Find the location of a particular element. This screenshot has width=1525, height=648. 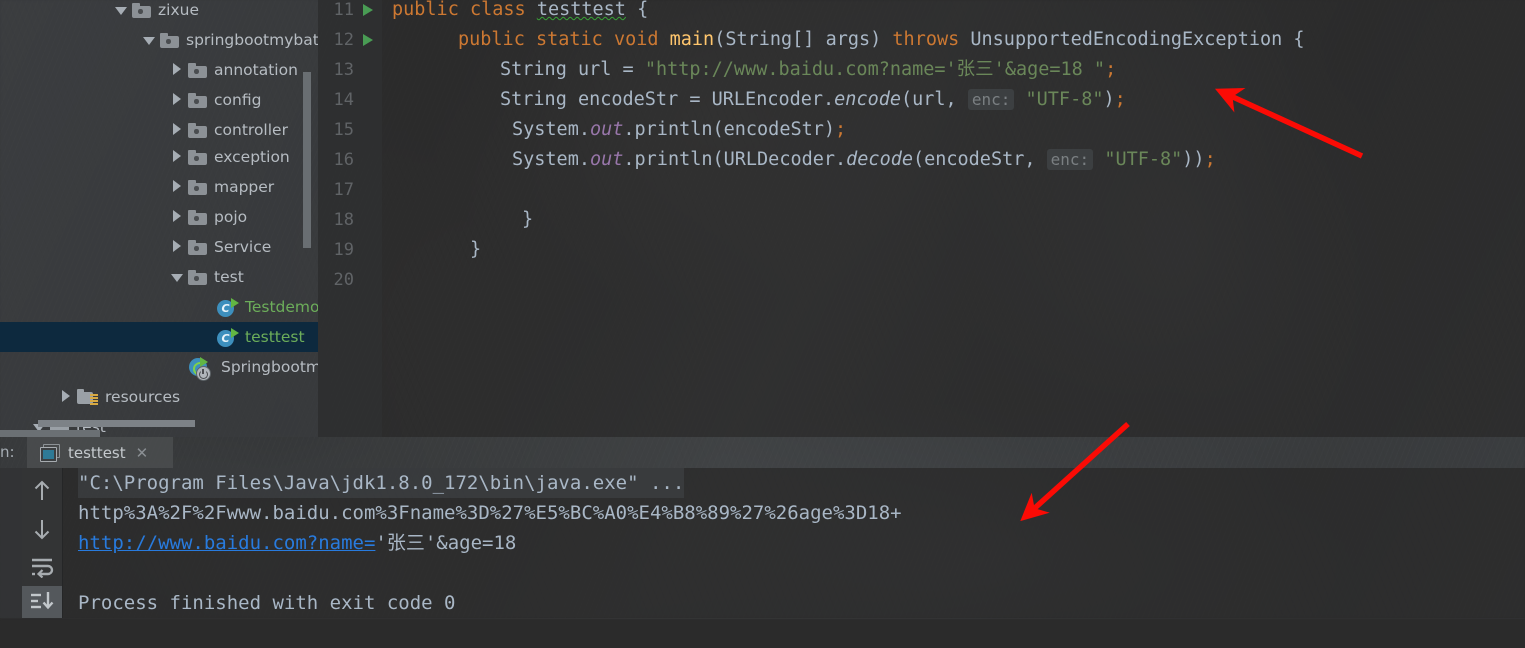

gutter-line: 19 is located at coordinates (350, 250).